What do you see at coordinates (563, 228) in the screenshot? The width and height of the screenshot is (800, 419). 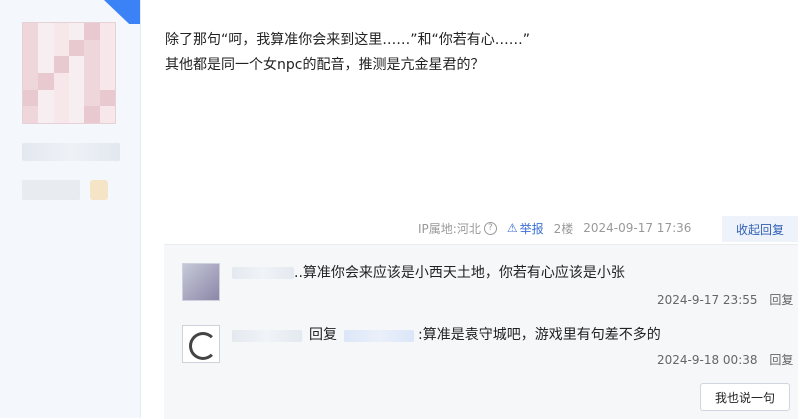 I see `floor-number: 2楼` at bounding box center [563, 228].